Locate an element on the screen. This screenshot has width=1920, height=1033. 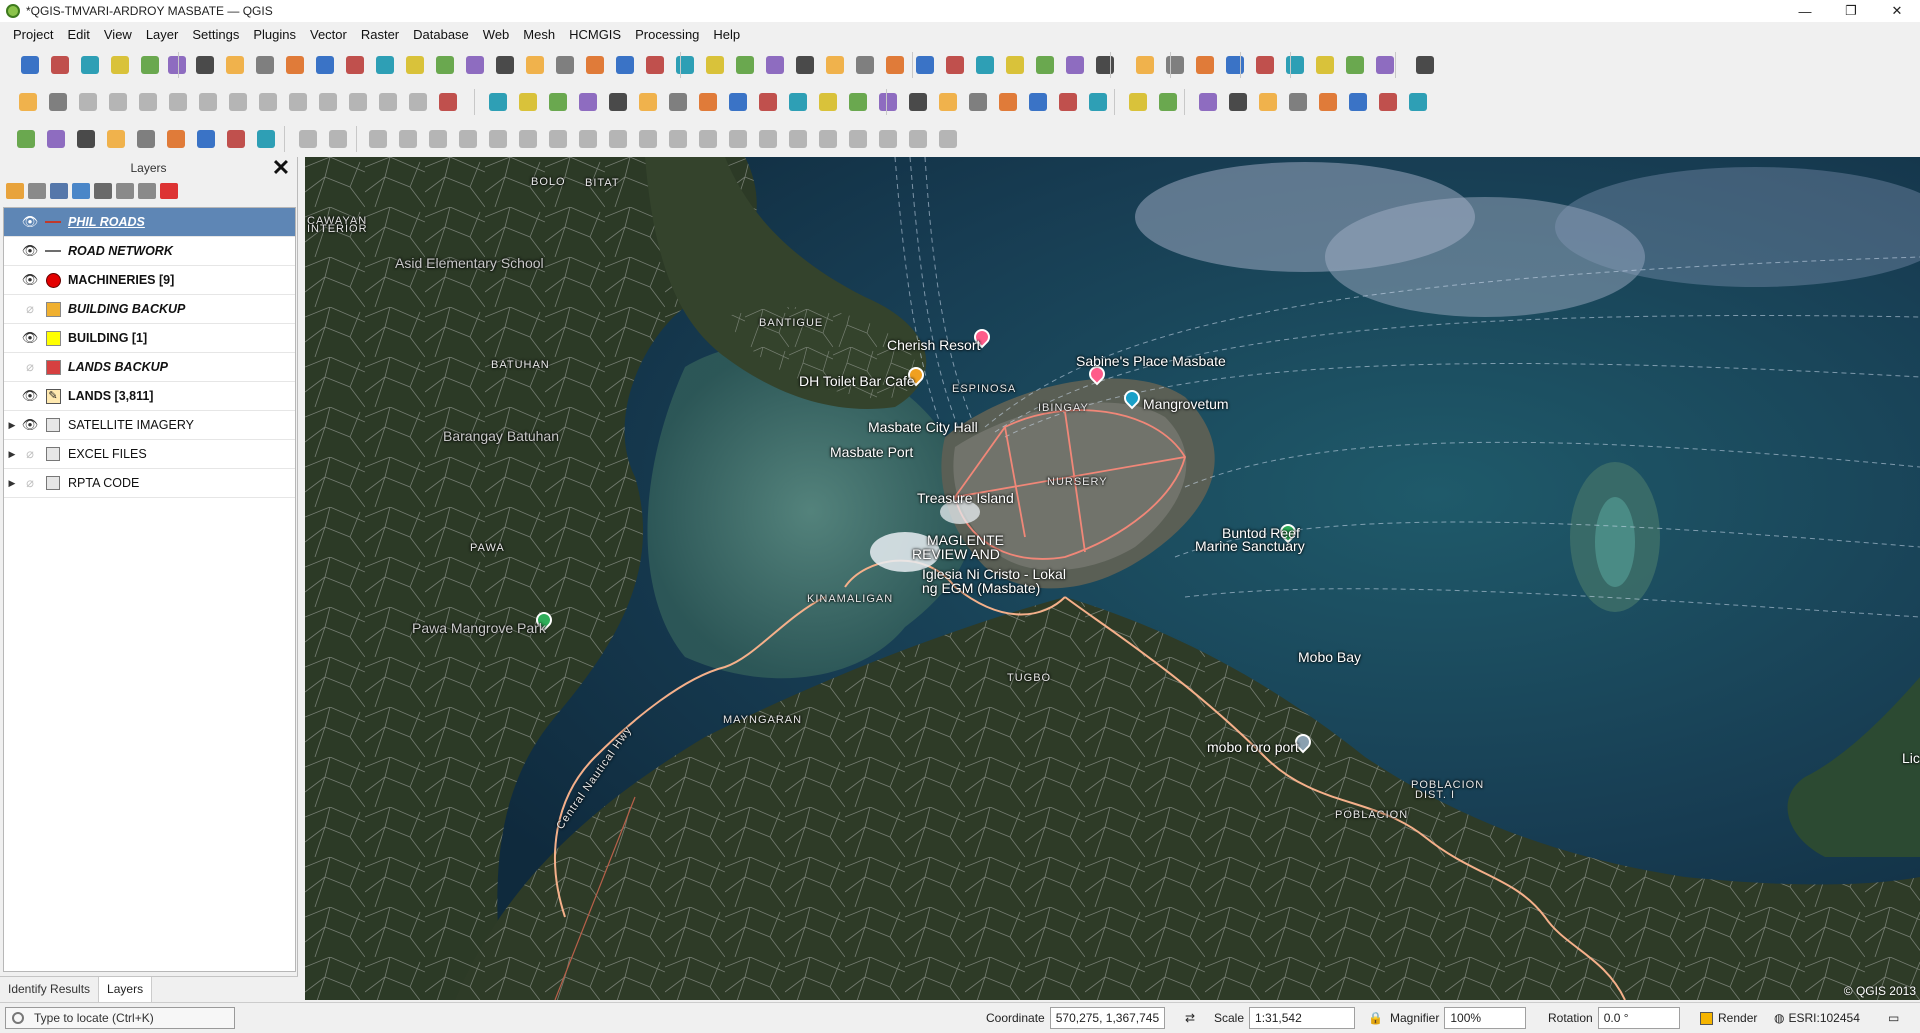
maximize-button: ❐ is located at coordinates (1851, 11).